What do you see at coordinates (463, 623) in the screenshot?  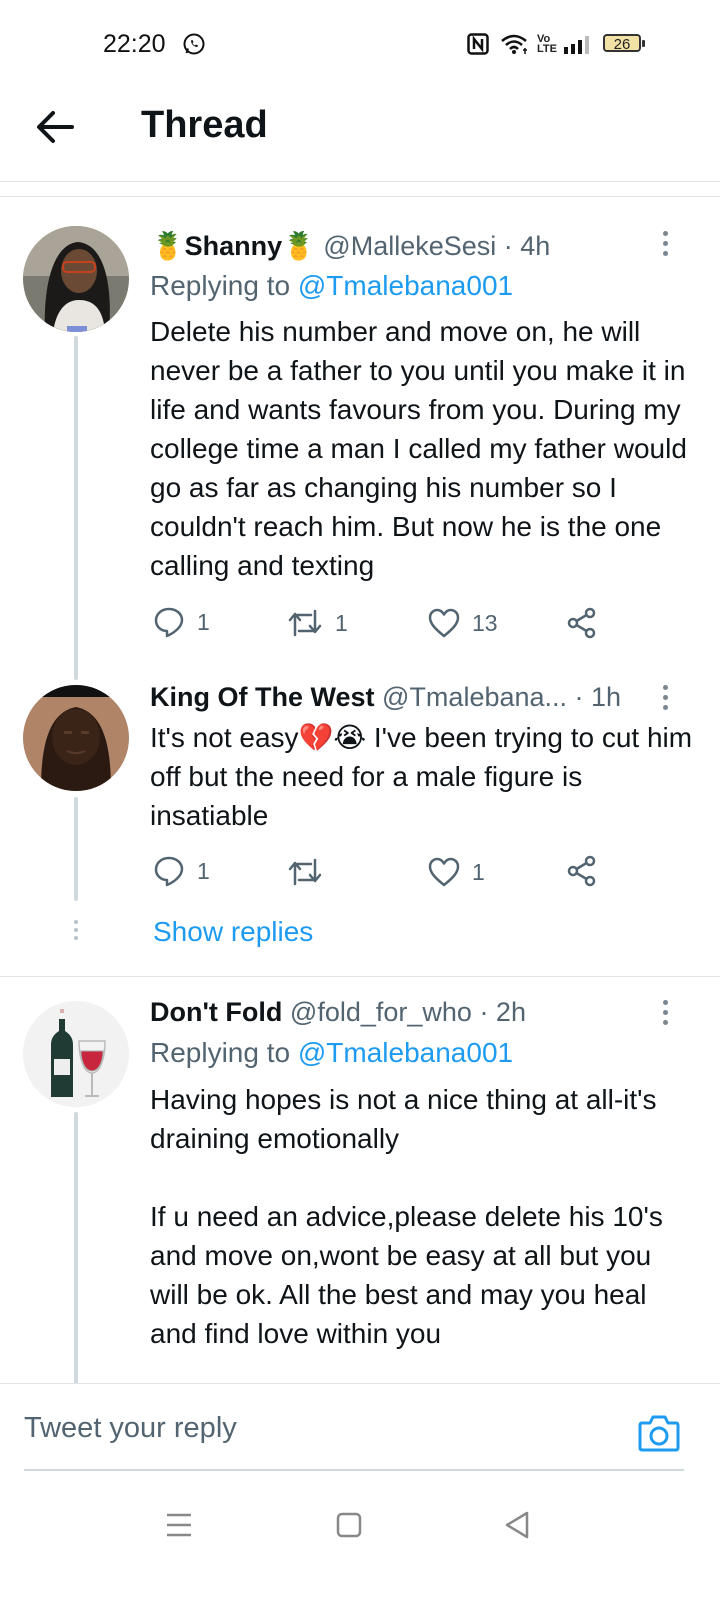 I see `like-button: 13` at bounding box center [463, 623].